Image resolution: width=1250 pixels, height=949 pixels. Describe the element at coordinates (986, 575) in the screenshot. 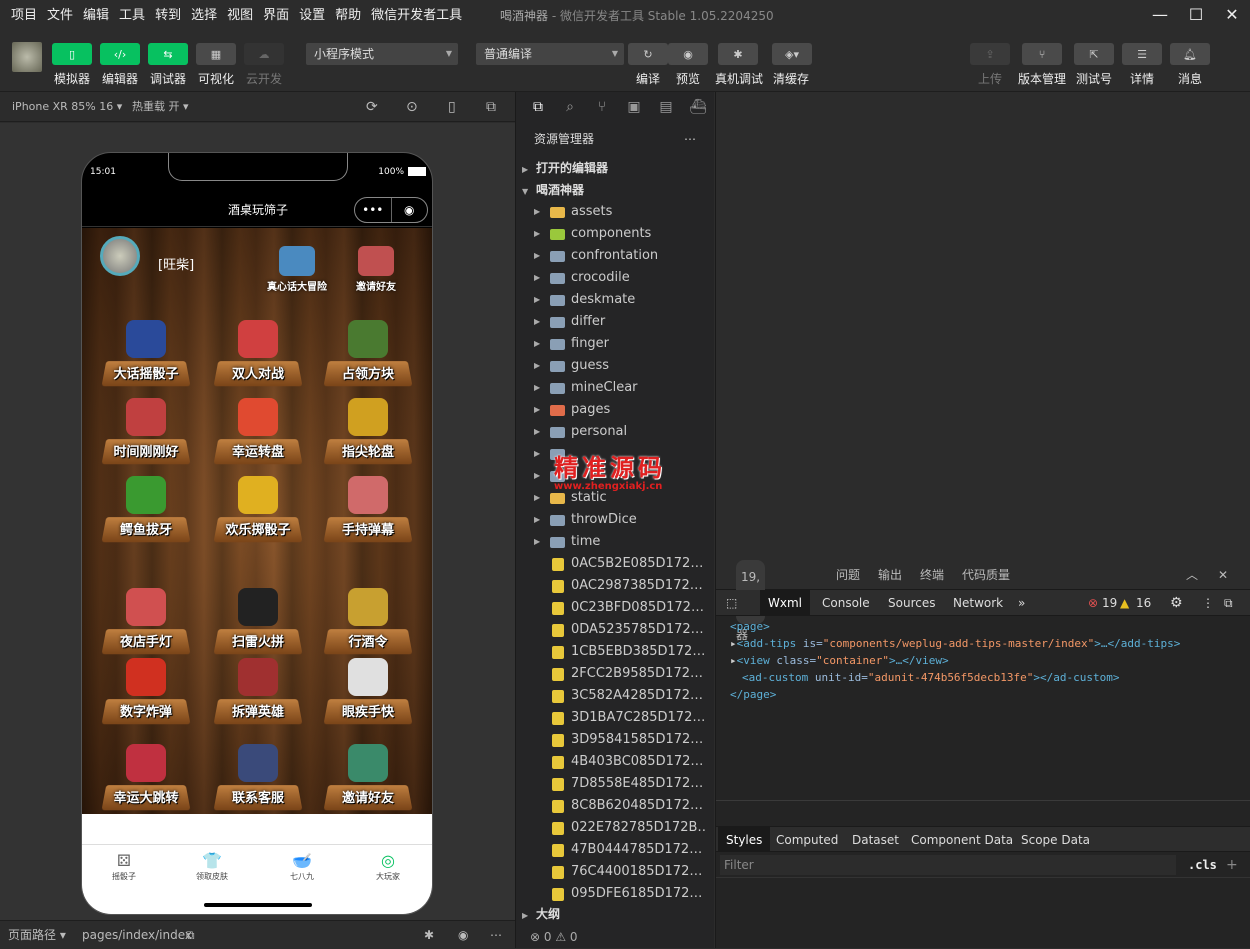

I see `tab-code-quality: 代码质量` at that location.